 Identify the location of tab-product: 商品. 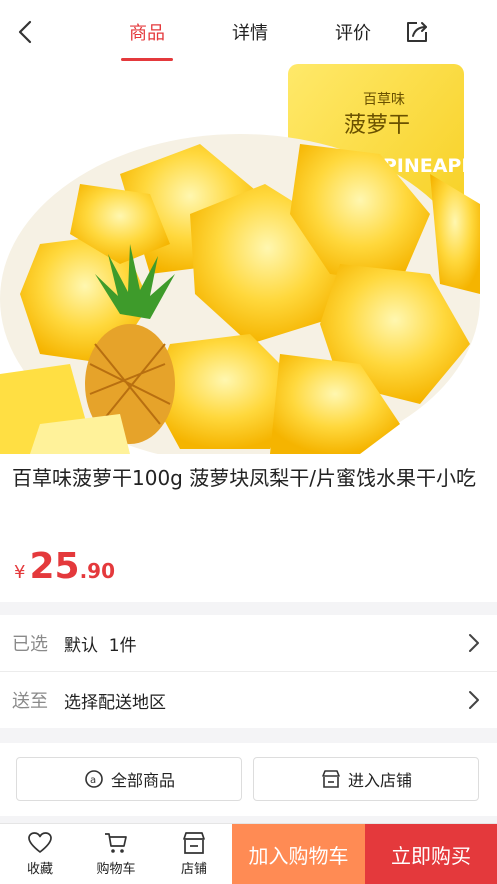
(147, 36).